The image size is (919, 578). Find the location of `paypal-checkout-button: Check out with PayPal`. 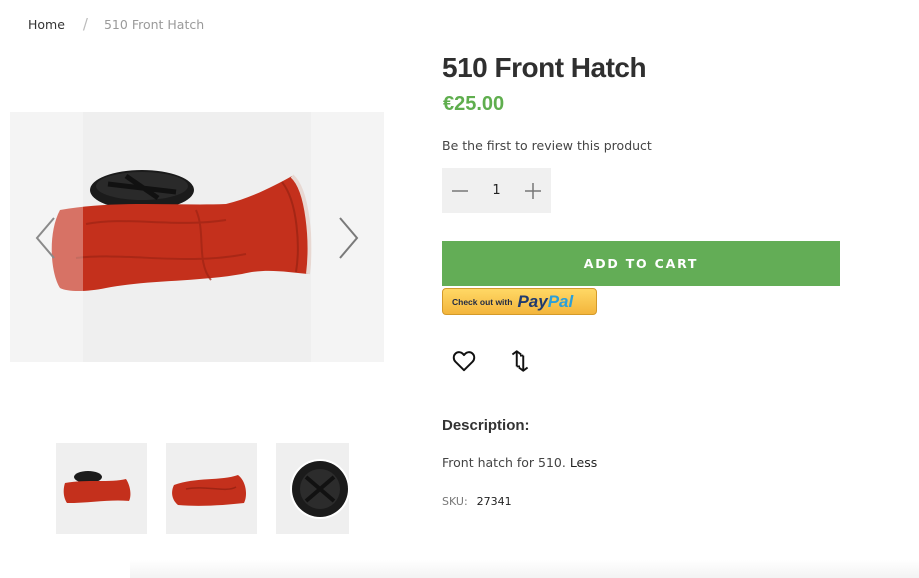

paypal-checkout-button: Check out with PayPal is located at coordinates (519, 301).